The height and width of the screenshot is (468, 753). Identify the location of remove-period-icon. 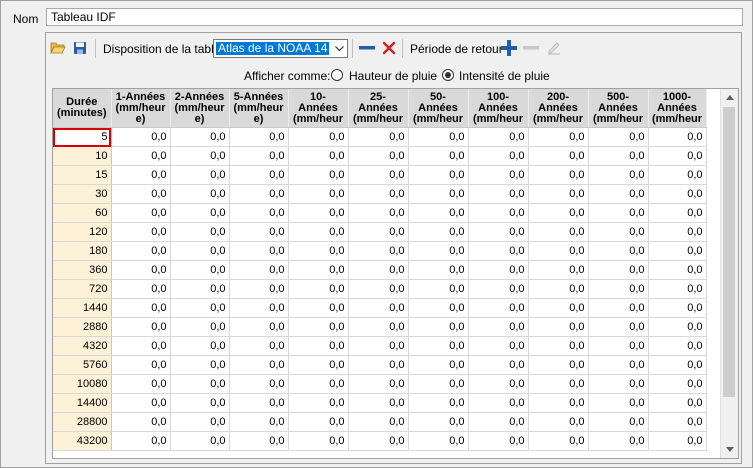
(531, 48).